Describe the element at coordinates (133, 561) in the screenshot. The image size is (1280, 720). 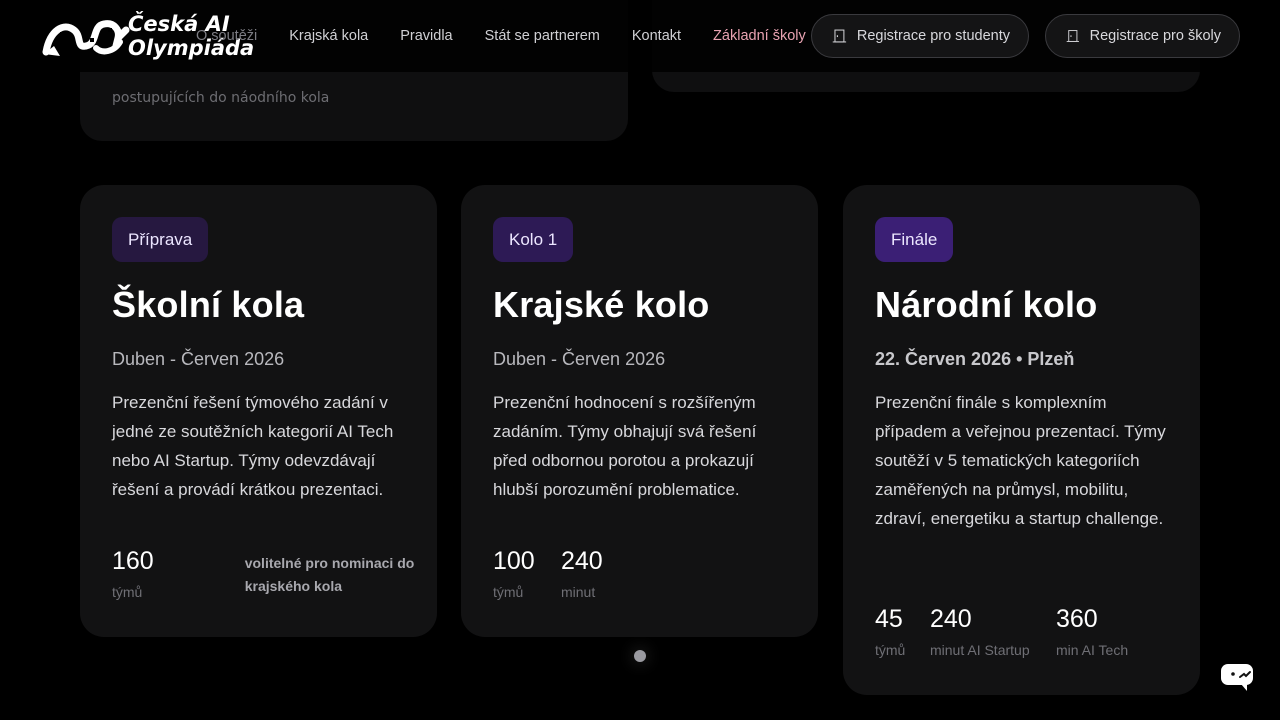
I see `stat-value: 160` at that location.